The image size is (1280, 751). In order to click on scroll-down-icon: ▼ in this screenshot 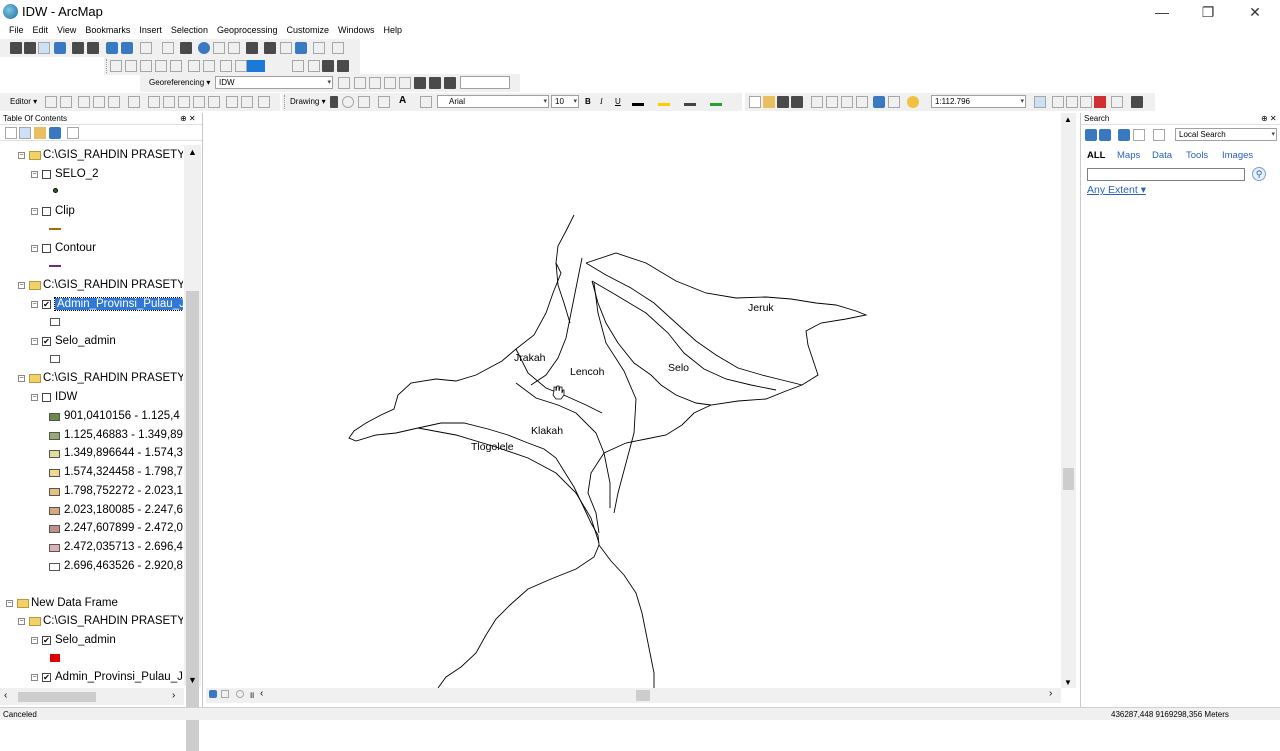, I will do `click(192, 680)`.